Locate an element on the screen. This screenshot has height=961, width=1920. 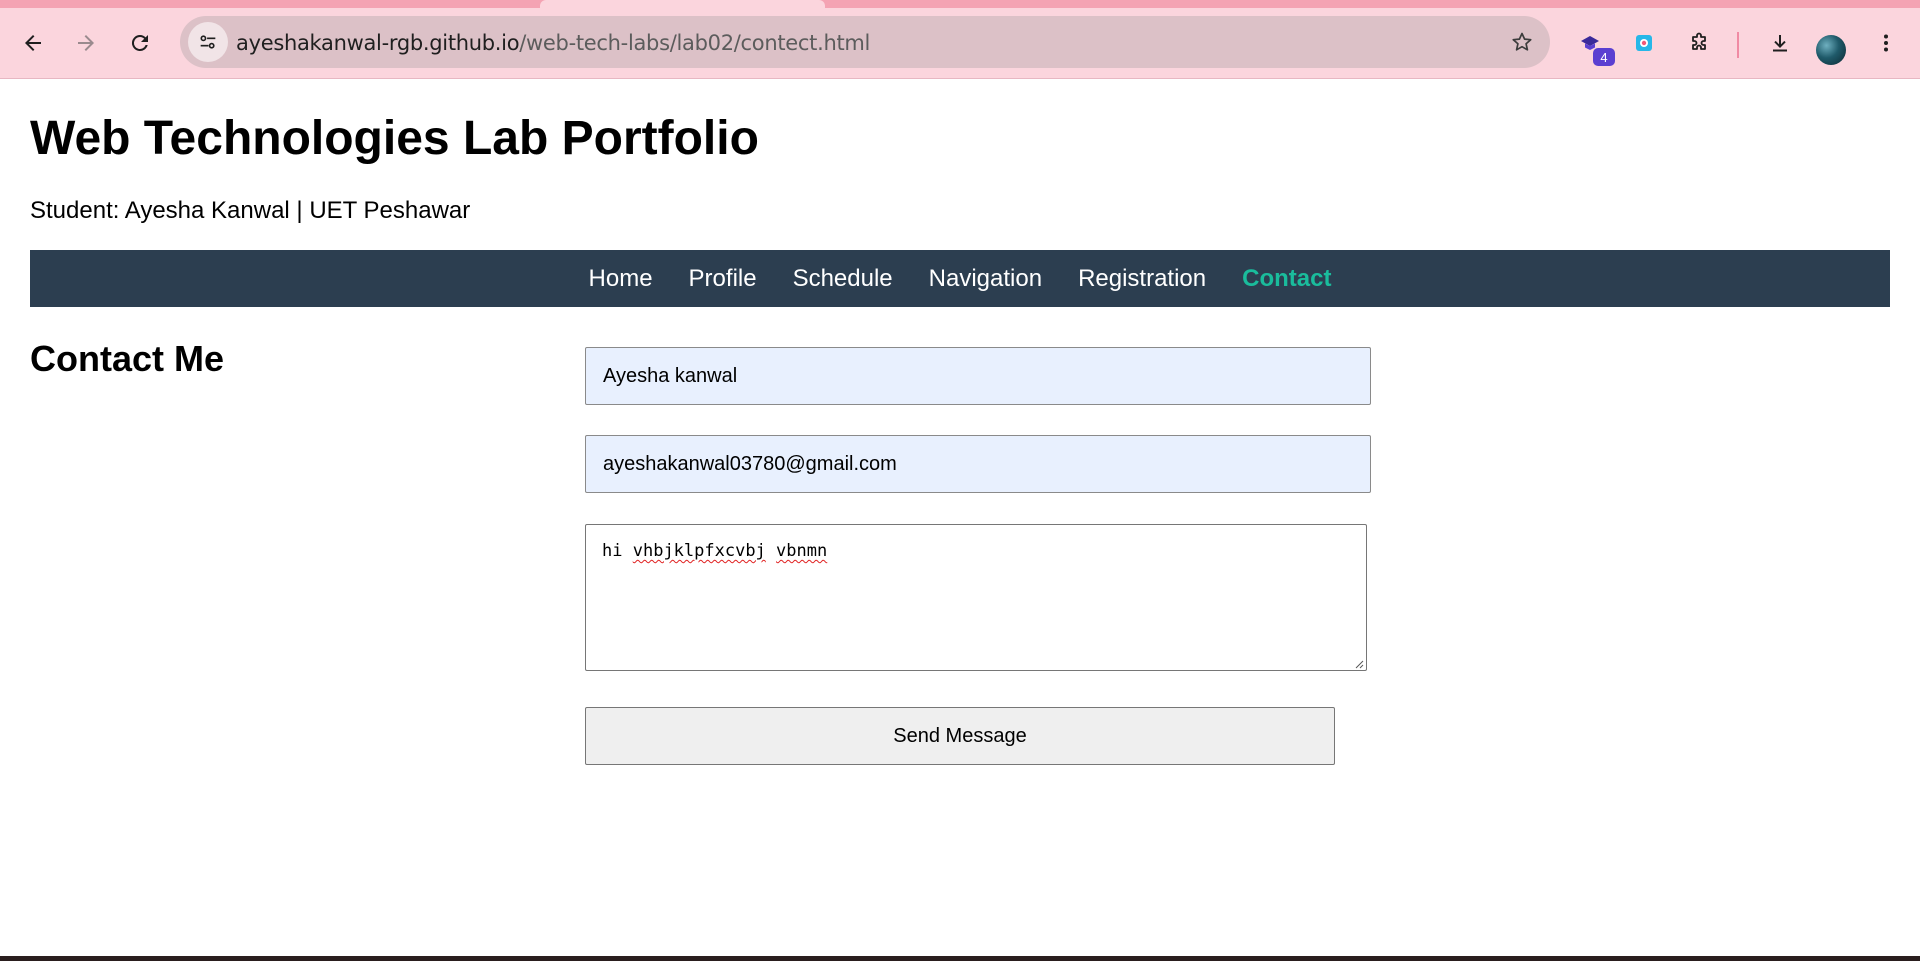
color-picker-icon is located at coordinates (1644, 43).